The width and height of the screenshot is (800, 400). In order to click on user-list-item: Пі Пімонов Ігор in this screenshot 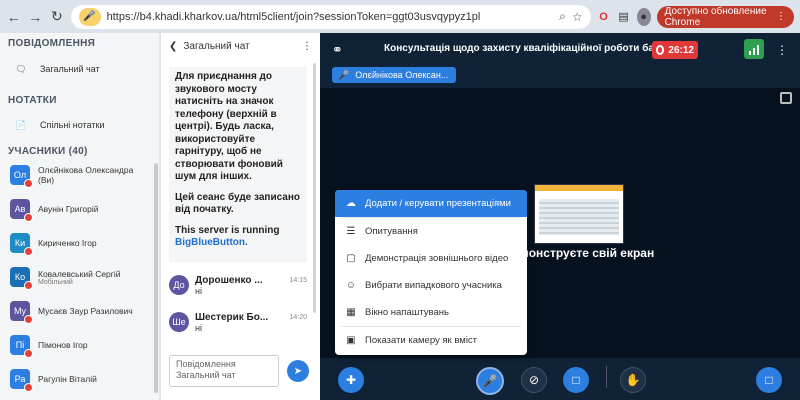, I will do `click(76, 345)`.